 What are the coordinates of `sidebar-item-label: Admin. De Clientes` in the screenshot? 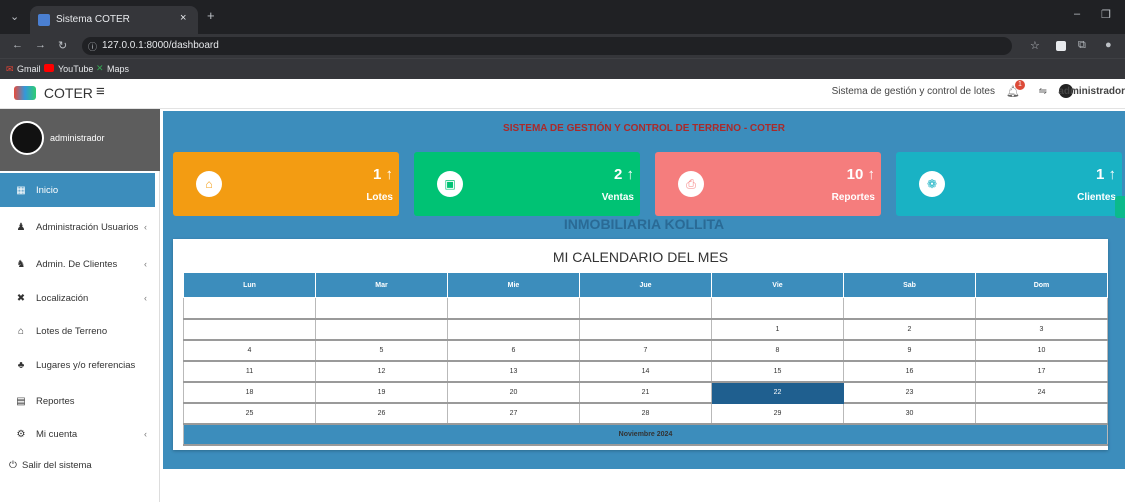 It's located at (77, 264).